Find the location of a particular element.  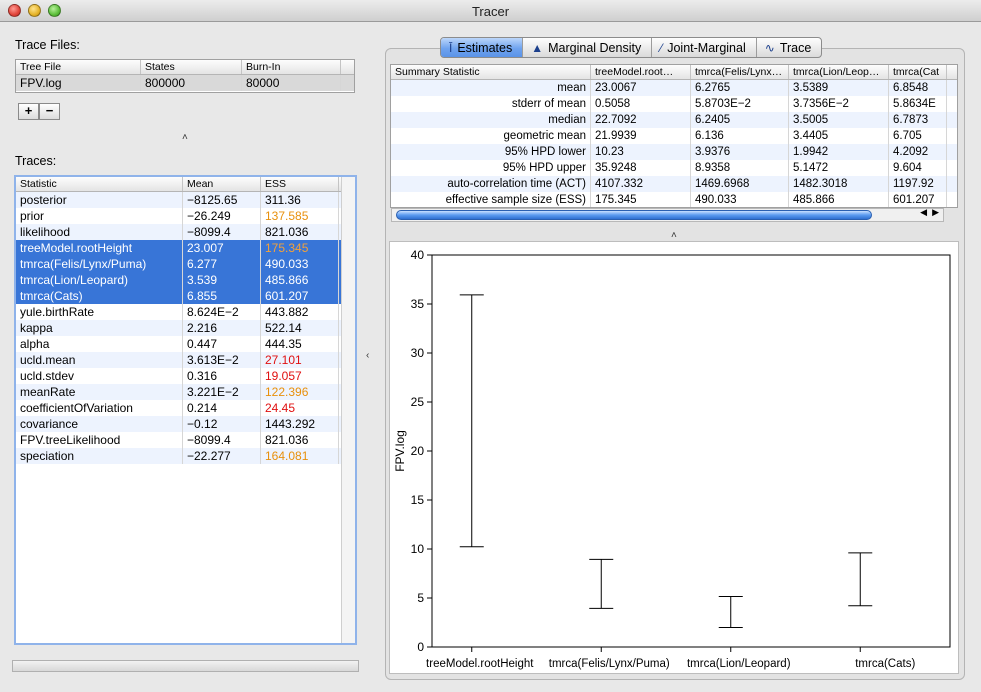

trace-row: posterior −8125.65 311.36 is located at coordinates (185, 200).